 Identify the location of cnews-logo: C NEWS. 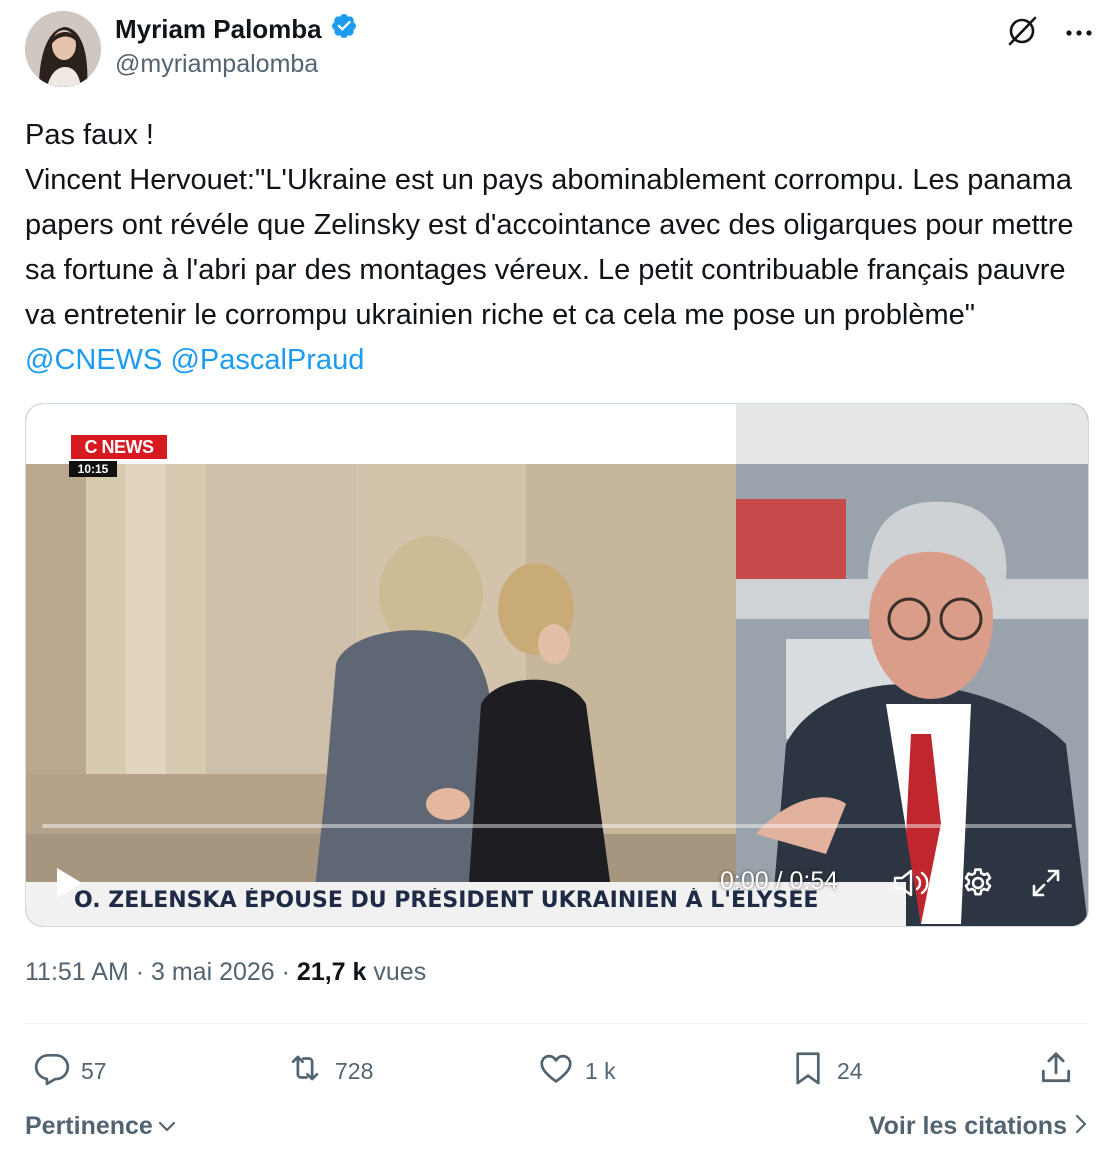
(119, 447).